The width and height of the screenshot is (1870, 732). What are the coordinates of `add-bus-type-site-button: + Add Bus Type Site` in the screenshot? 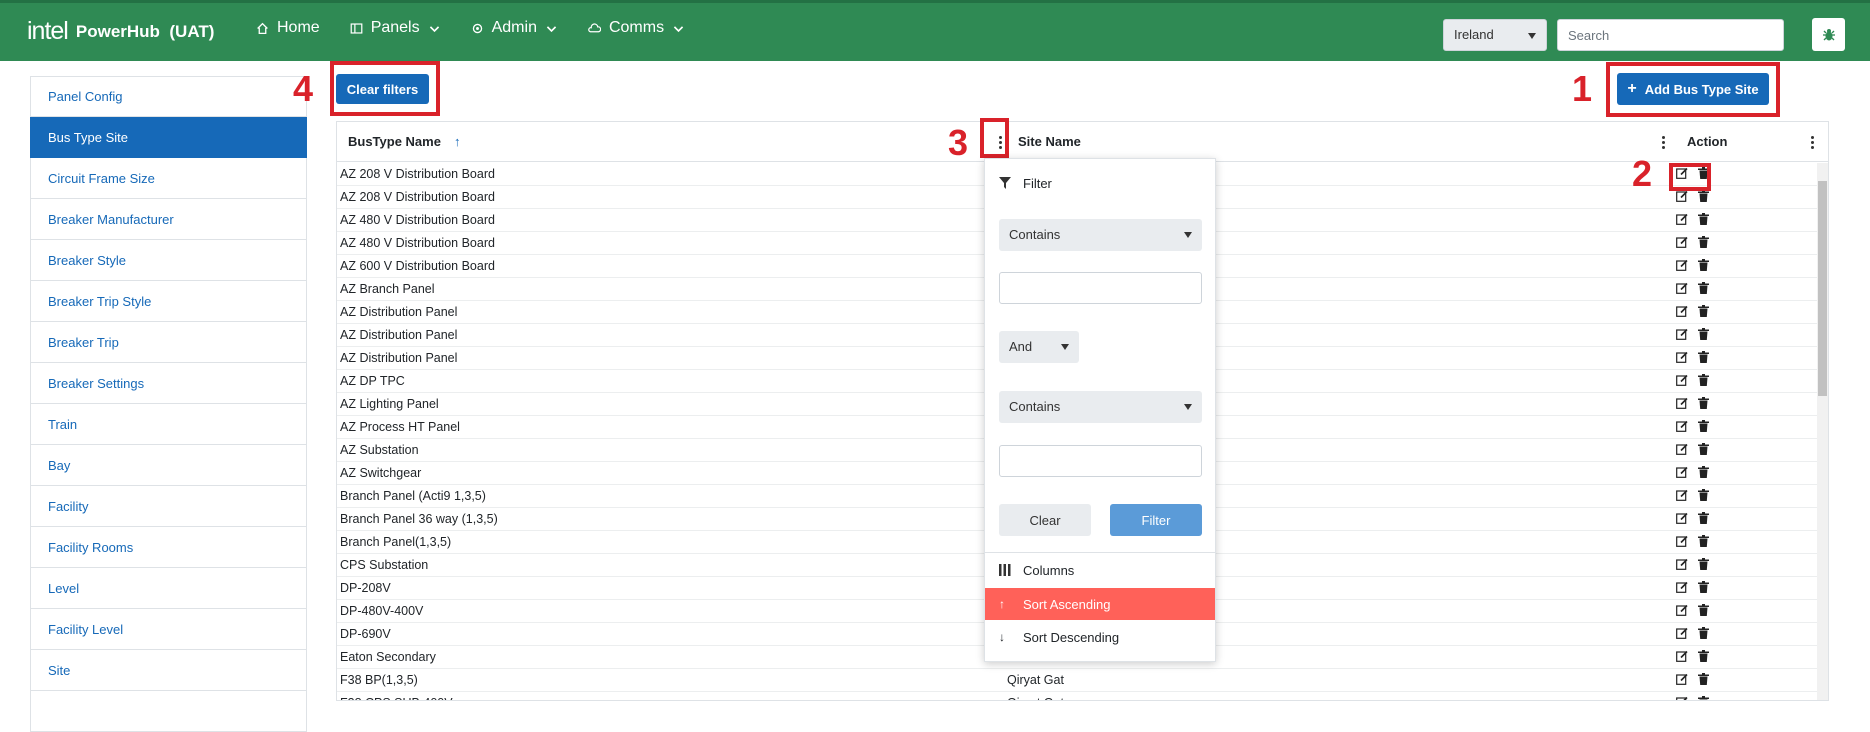 It's located at (1693, 89).